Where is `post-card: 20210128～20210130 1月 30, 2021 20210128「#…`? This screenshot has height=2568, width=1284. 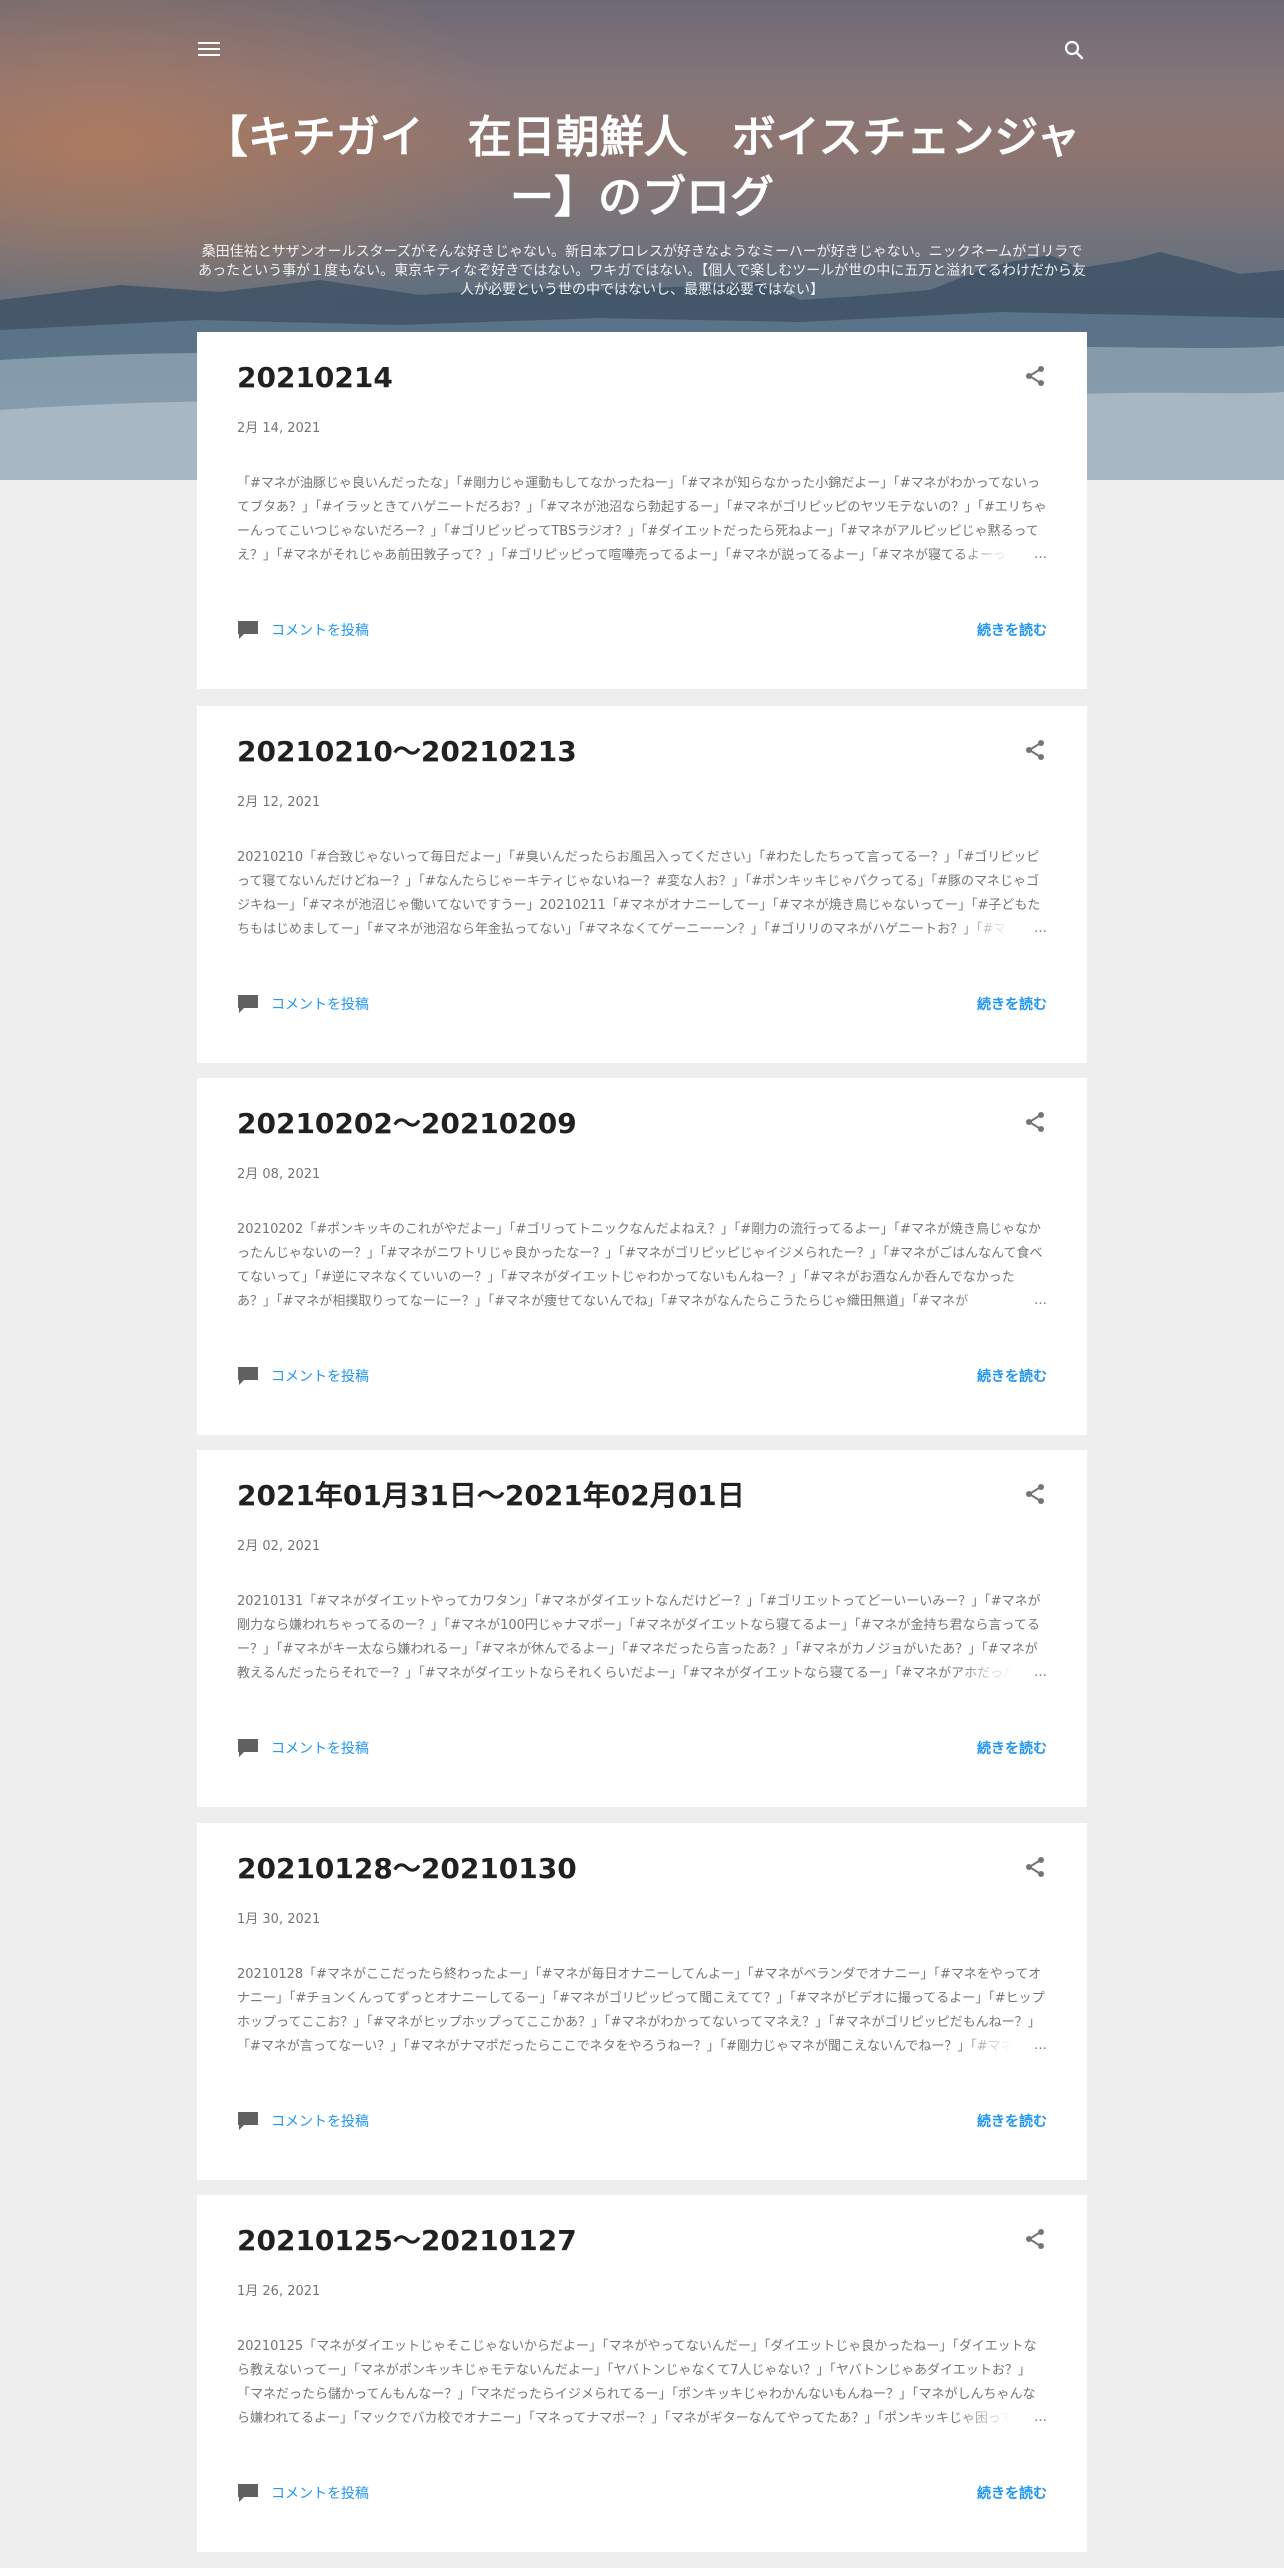
post-card: 20210128～20210130 1月 30, 2021 20210128「#… is located at coordinates (642, 2001).